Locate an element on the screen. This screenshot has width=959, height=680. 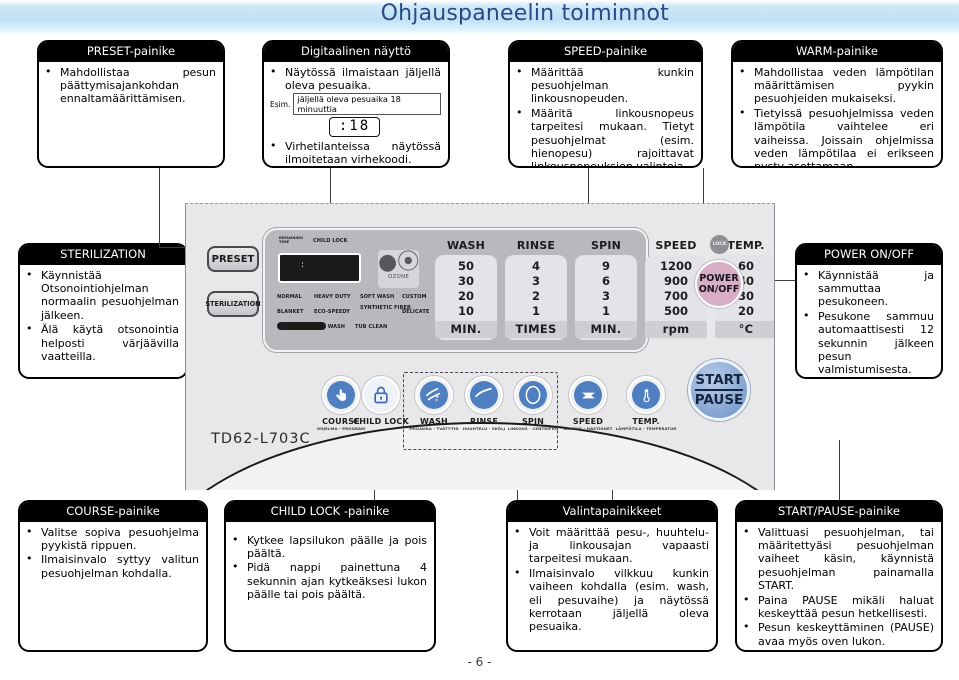
spin-button-label: SPIN is located at coordinates (533, 421).